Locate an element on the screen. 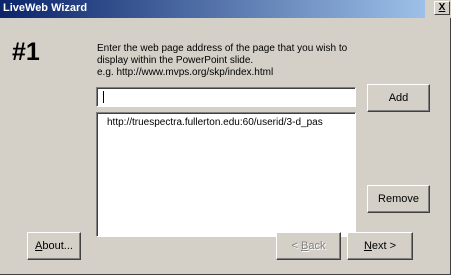  close-icon: X is located at coordinates (442, 7).